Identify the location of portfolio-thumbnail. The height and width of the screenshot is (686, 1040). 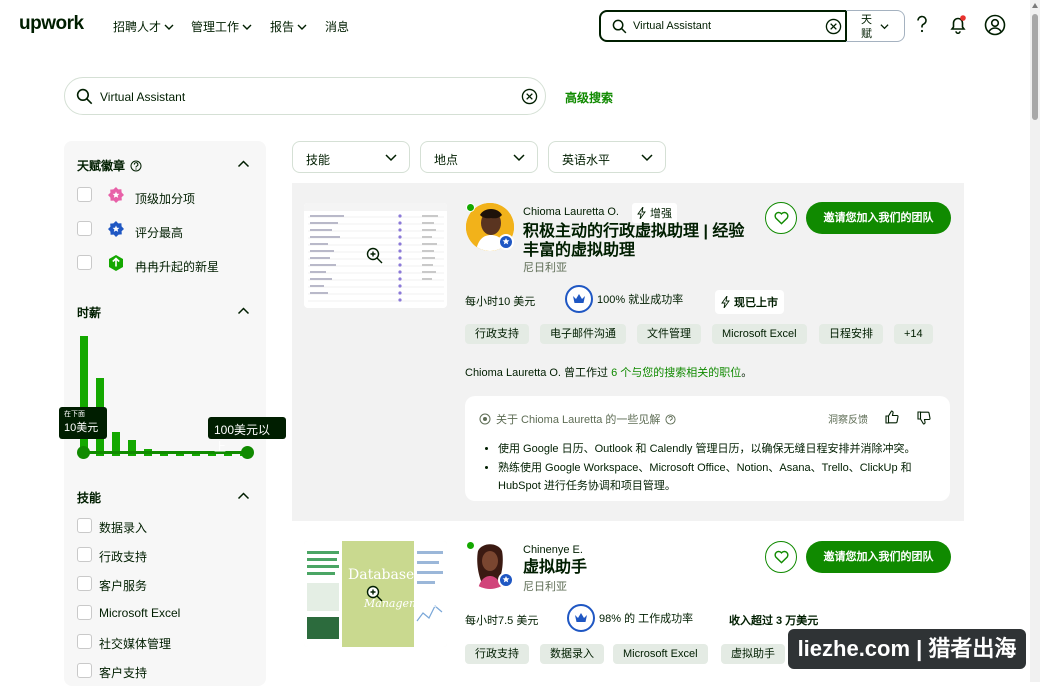
(375, 255).